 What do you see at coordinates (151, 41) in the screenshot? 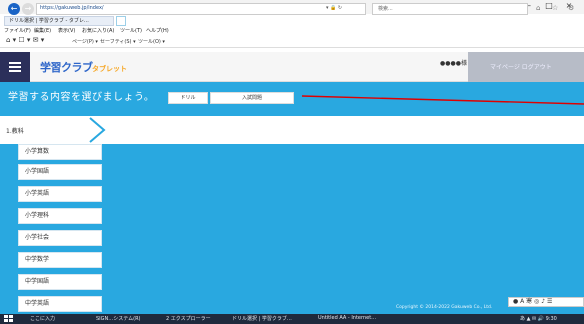
I see `tools-menu: ツール(O) ▾` at bounding box center [151, 41].